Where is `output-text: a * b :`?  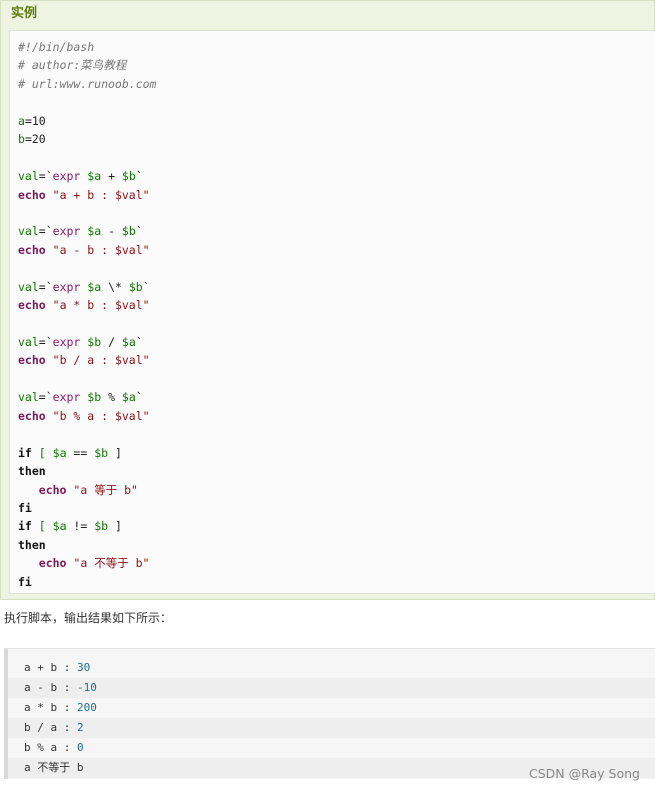 output-text: a * b : is located at coordinates (50, 707).